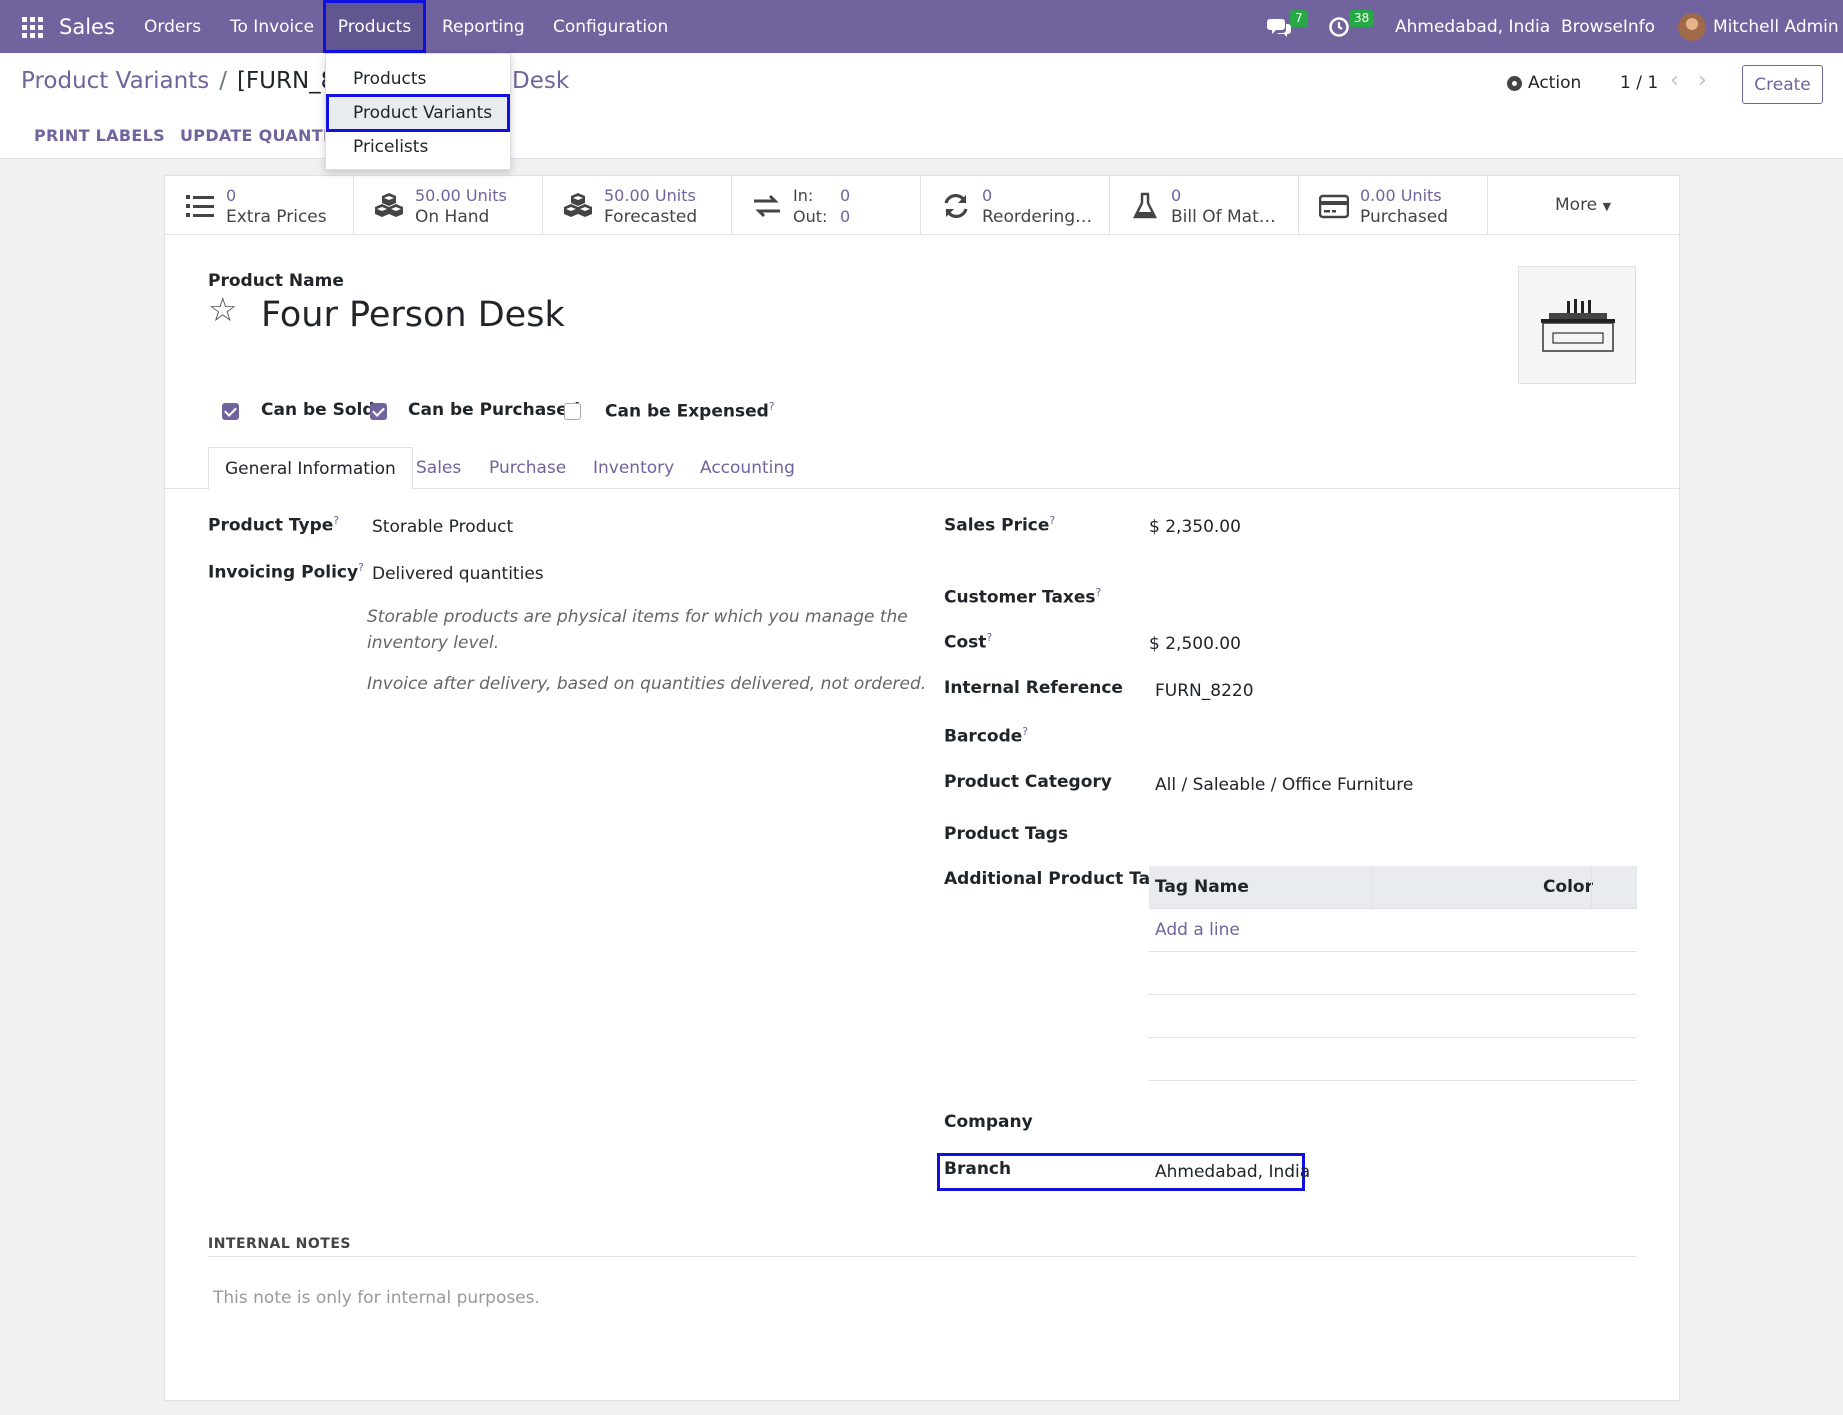  What do you see at coordinates (32, 27) in the screenshot?
I see `apps-menu-icon` at bounding box center [32, 27].